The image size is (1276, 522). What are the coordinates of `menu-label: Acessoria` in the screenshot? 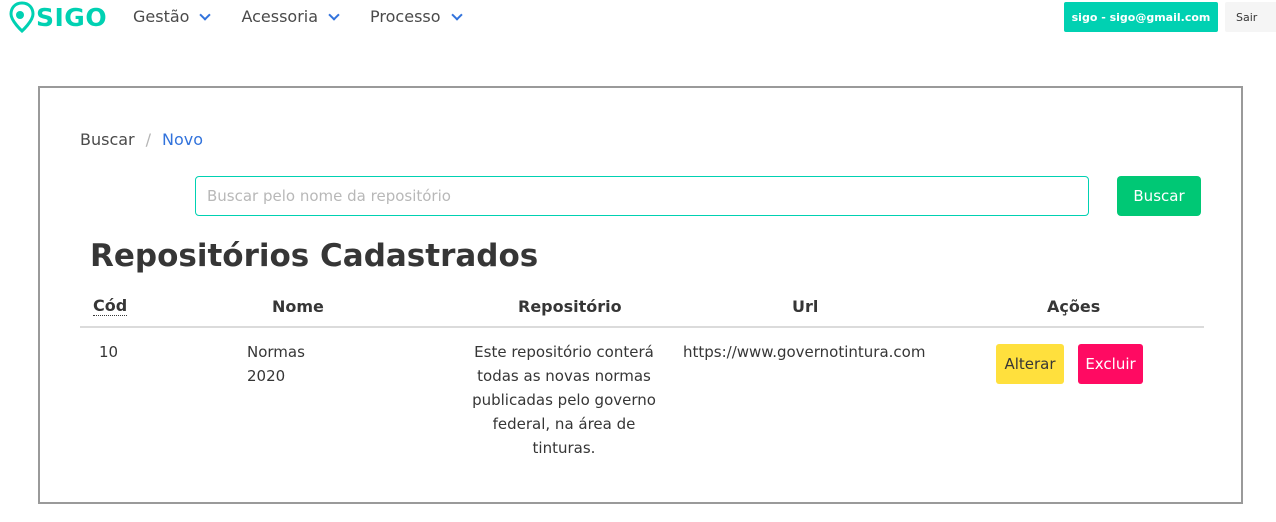 It's located at (280, 16).